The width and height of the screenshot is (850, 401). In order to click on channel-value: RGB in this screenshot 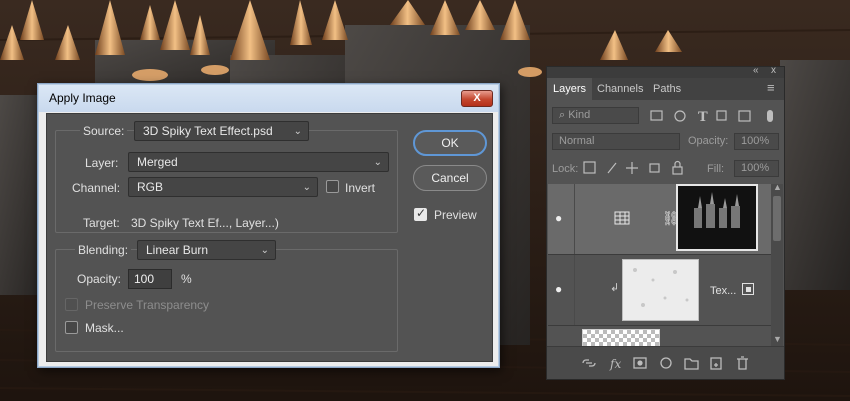, I will do `click(150, 187)`.